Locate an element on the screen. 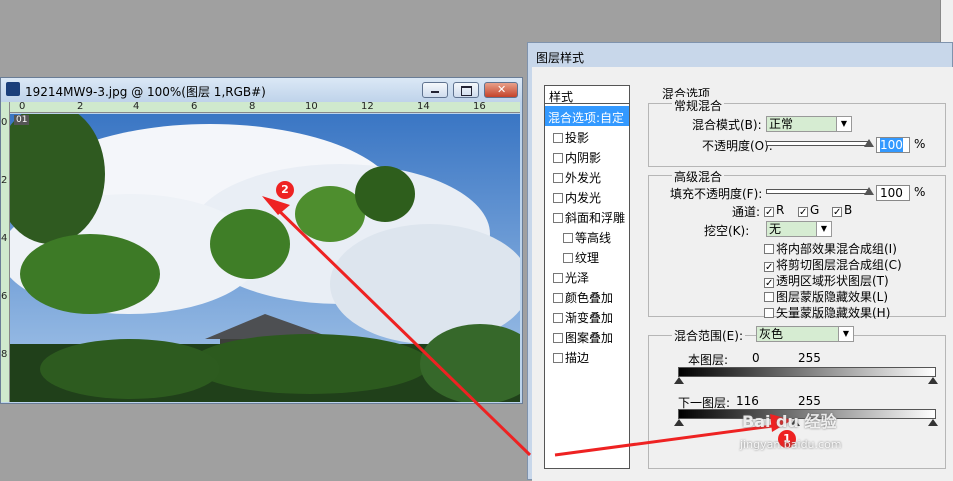 Image resolution: width=953 pixels, height=481 pixels. watermark-url: jingyan.baidu.com is located at coordinates (791, 444).